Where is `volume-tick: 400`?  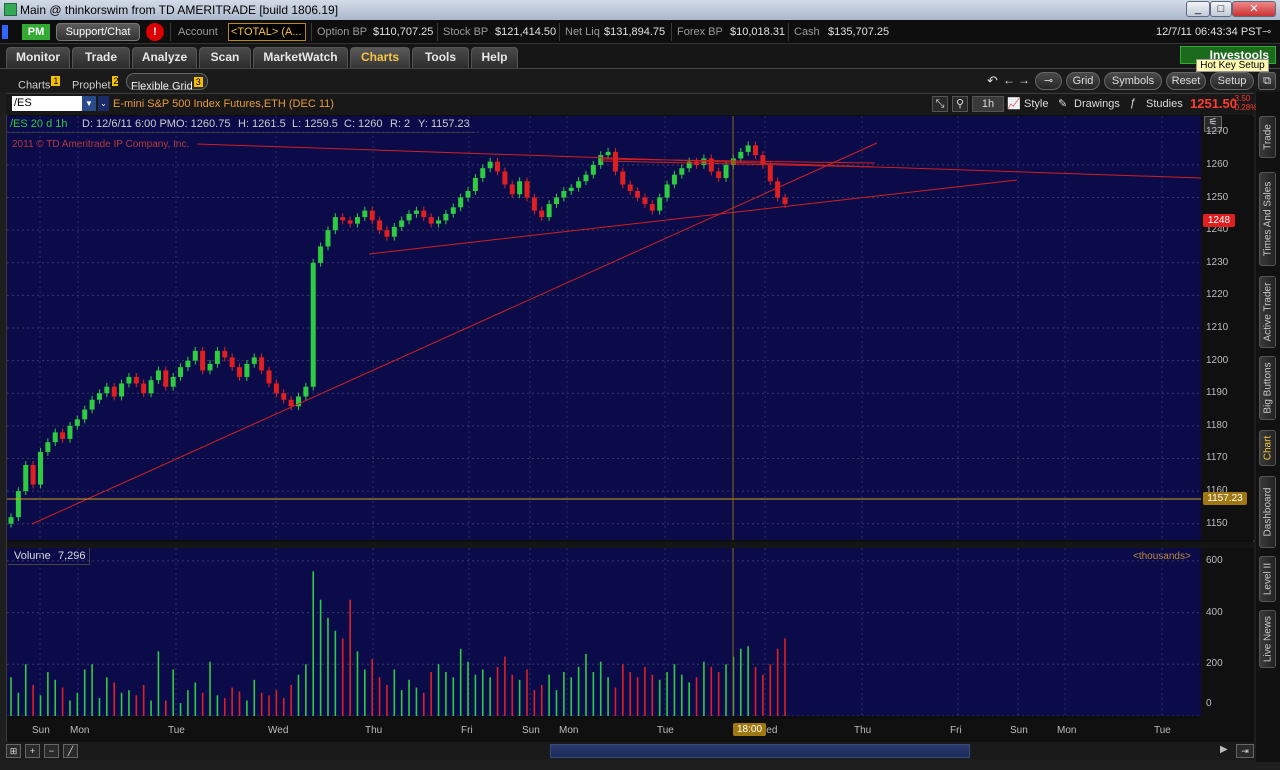
volume-tick: 400 is located at coordinates (1214, 612).